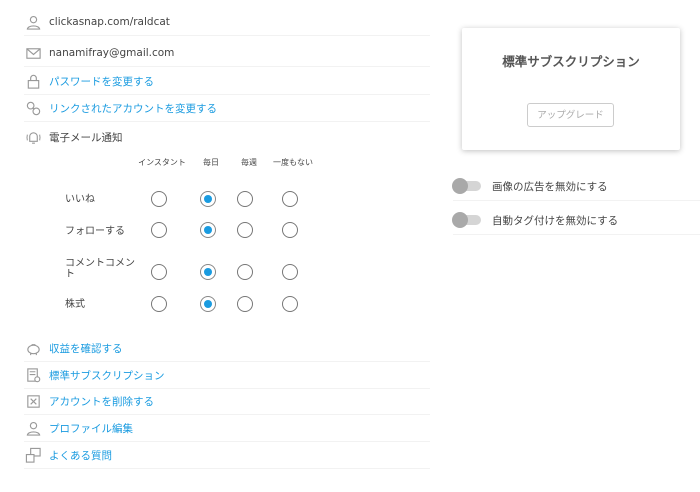  What do you see at coordinates (159, 272) in the screenshot?
I see `radio-comments-instant` at bounding box center [159, 272].